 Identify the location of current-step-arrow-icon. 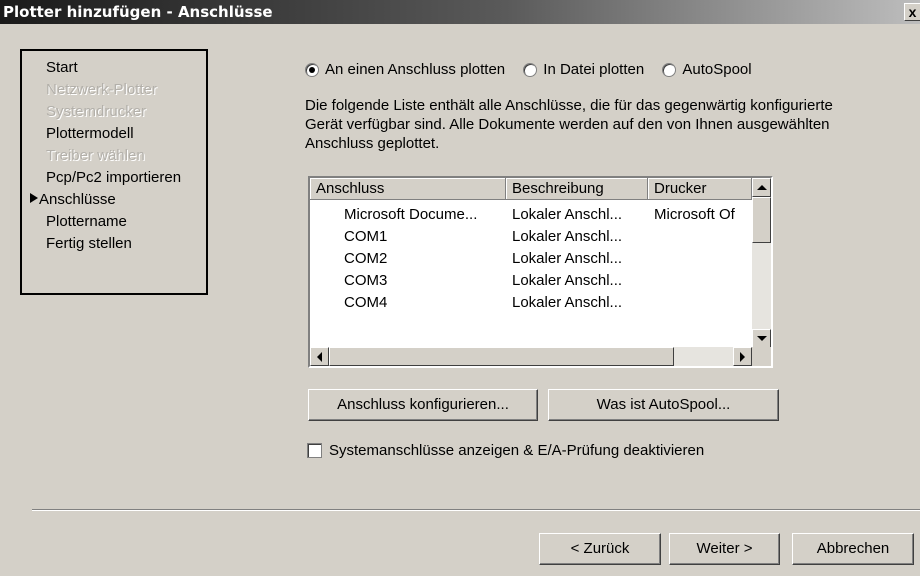
(34, 198).